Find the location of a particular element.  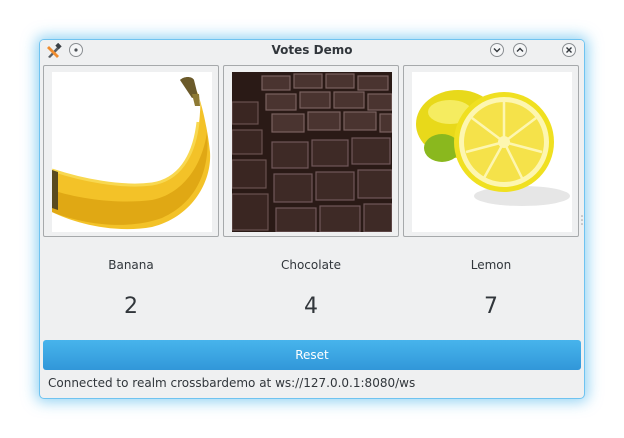

minimize-button is located at coordinates (497, 50).